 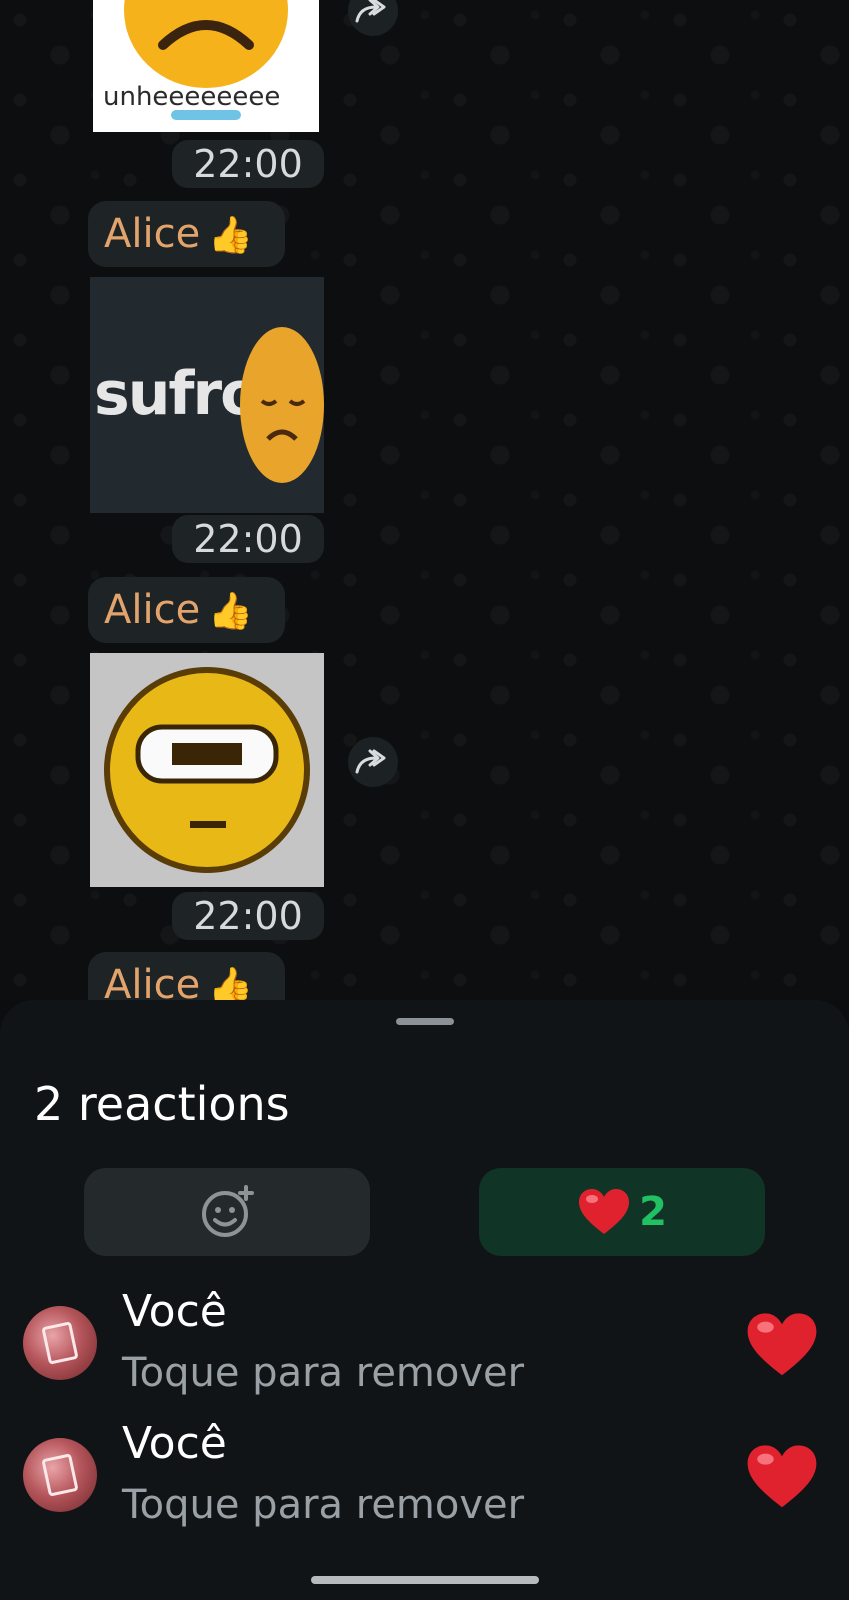 I want to click on home-indicator, so click(x=425, y=1580).